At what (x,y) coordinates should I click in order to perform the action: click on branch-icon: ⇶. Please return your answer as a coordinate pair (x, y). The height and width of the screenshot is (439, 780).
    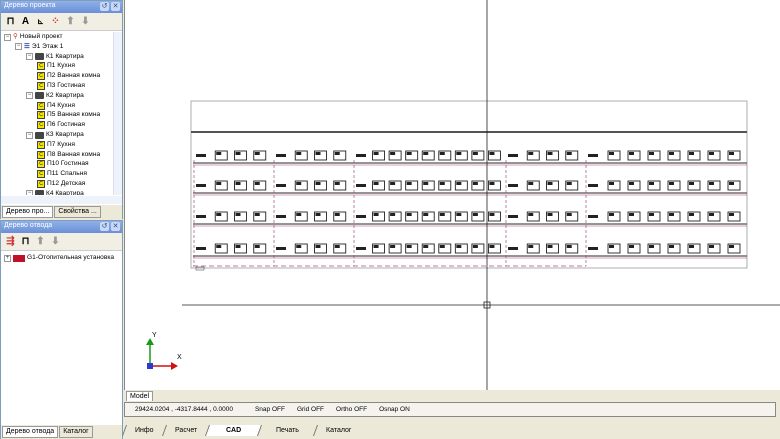
    Looking at the image, I should click on (10, 241).